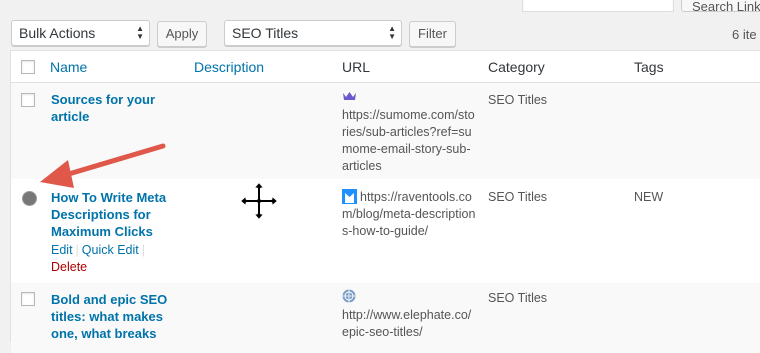  What do you see at coordinates (349, 198) in the screenshot?
I see `bookmark-icon` at bounding box center [349, 198].